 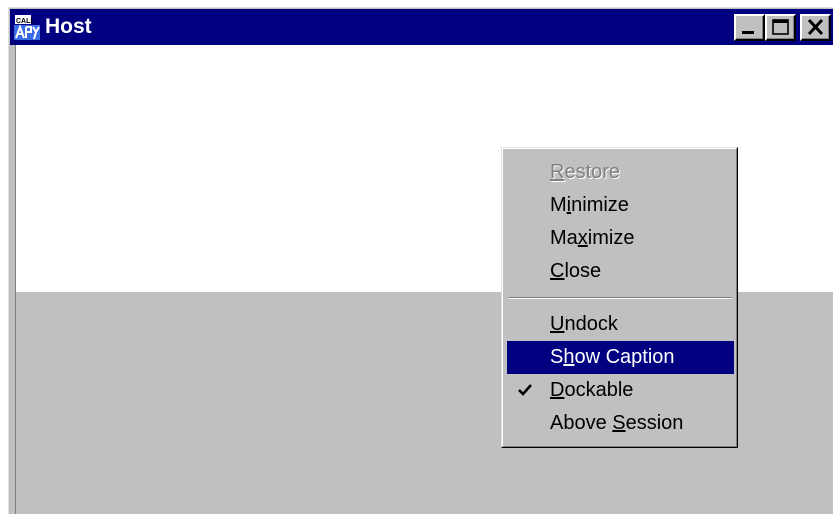 I want to click on minimize-icon, so click(x=748, y=32).